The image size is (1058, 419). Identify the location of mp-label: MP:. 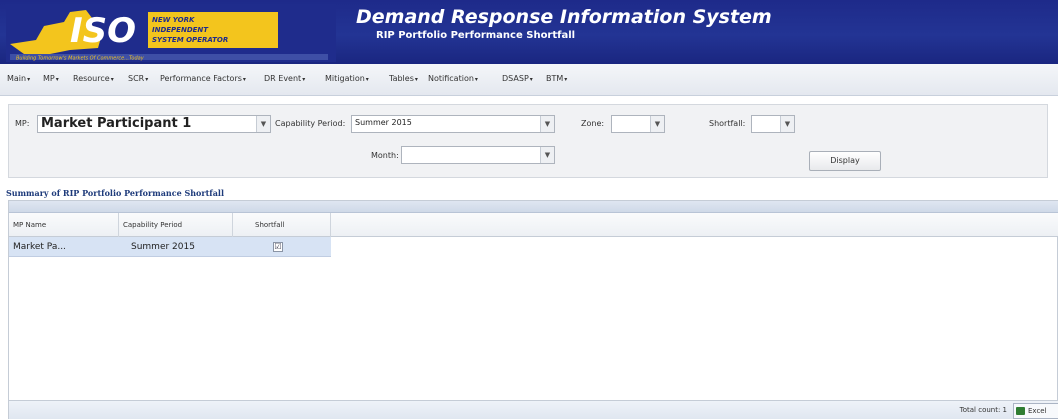
(22, 123).